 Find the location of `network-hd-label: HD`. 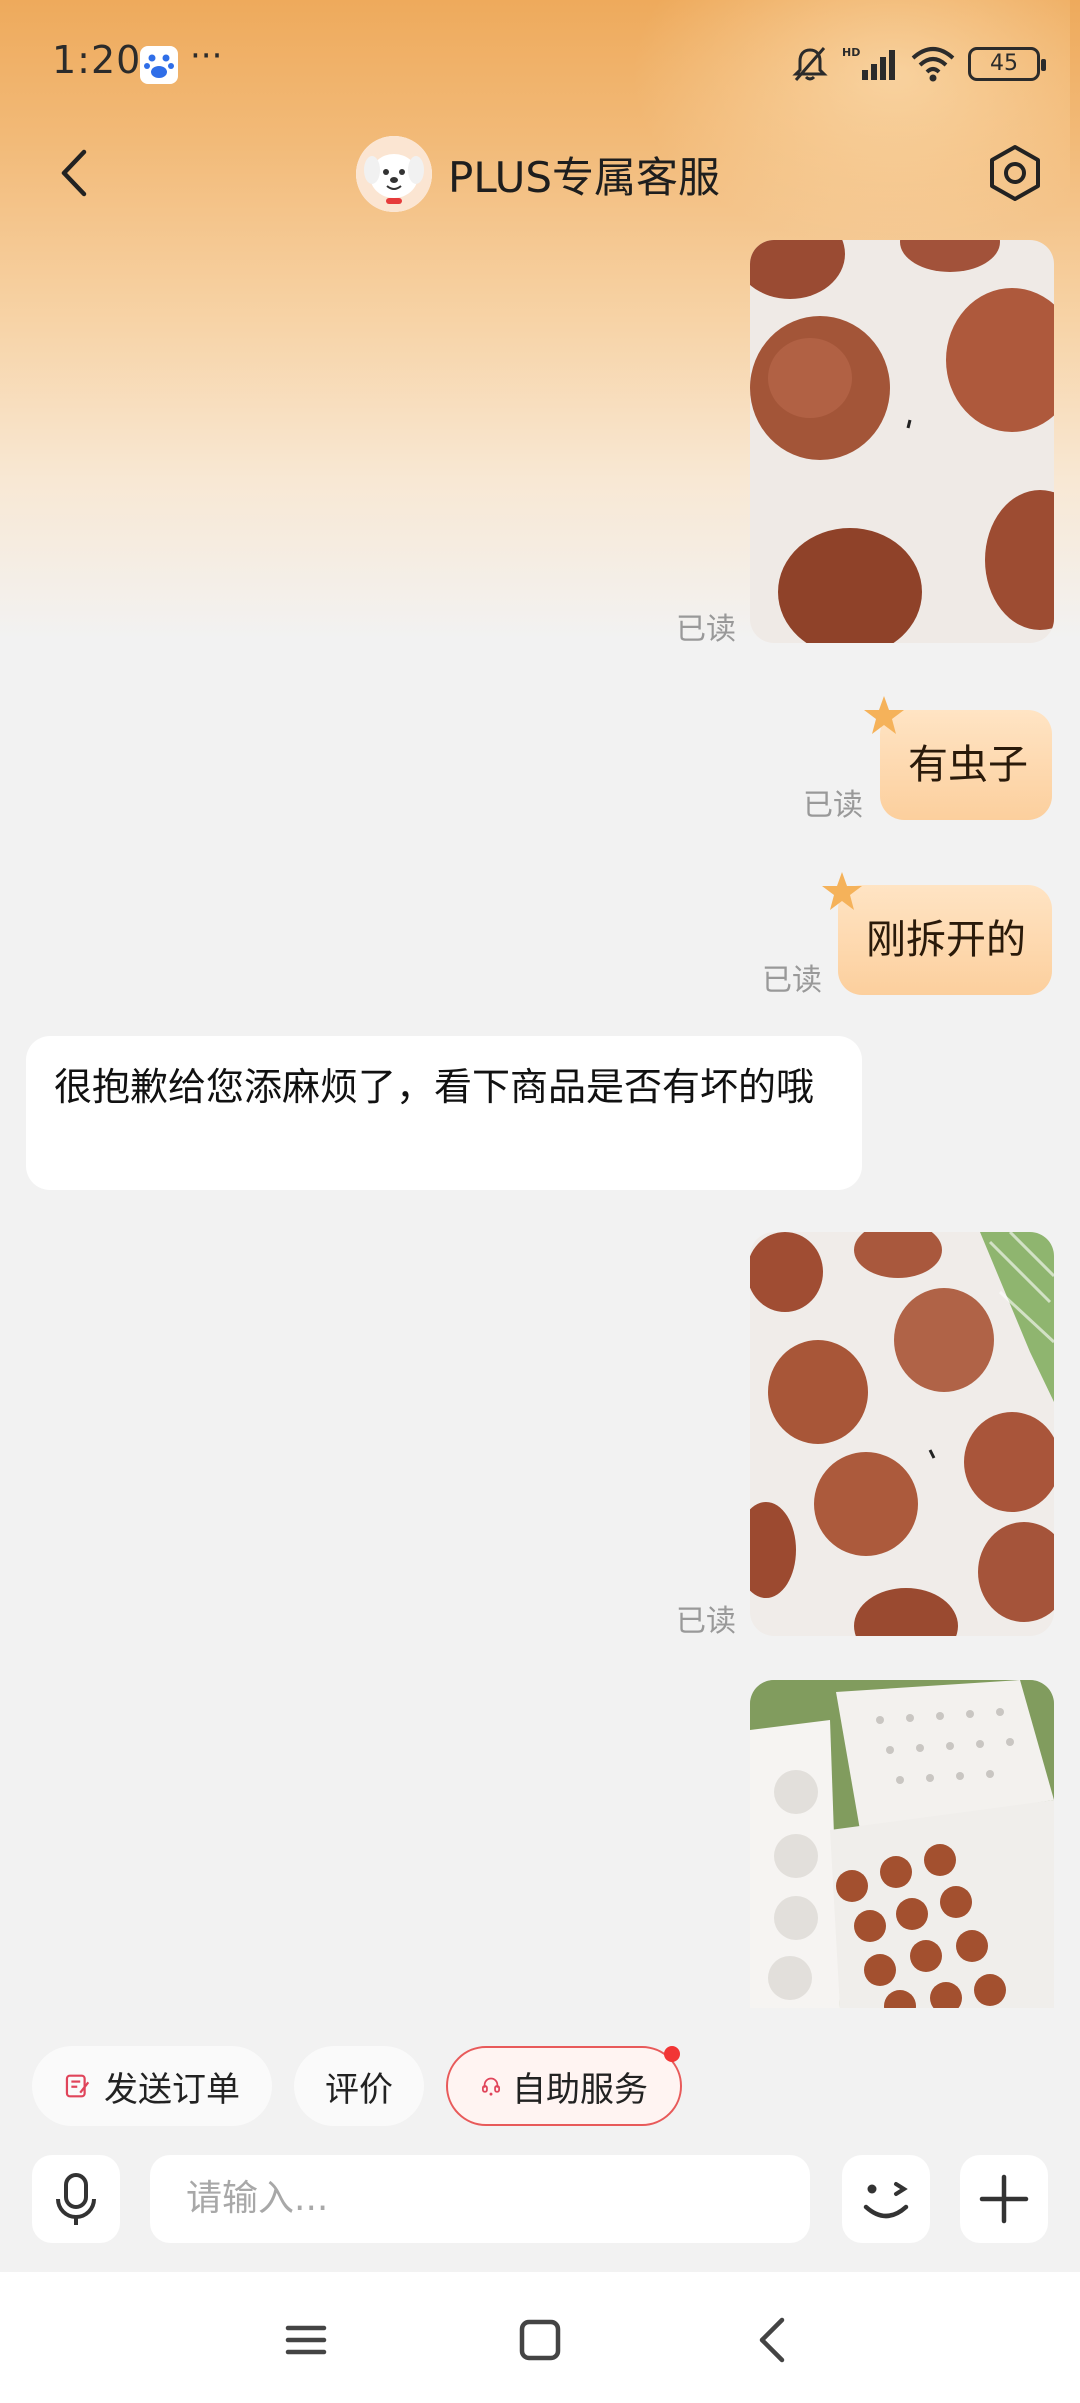

network-hd-label: HD is located at coordinates (851, 52).